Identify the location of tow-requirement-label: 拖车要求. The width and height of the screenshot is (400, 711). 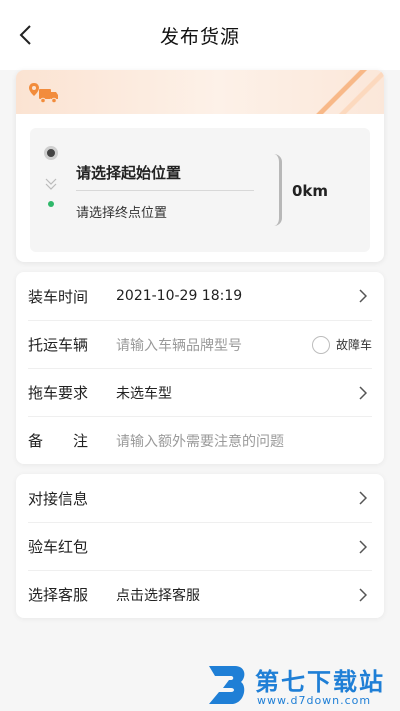
(58, 393).